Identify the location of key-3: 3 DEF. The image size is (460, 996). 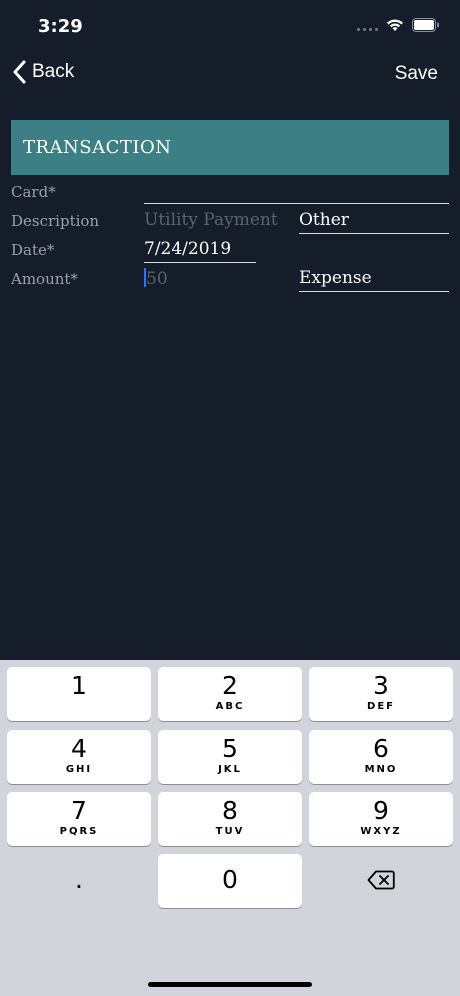
(381, 694).